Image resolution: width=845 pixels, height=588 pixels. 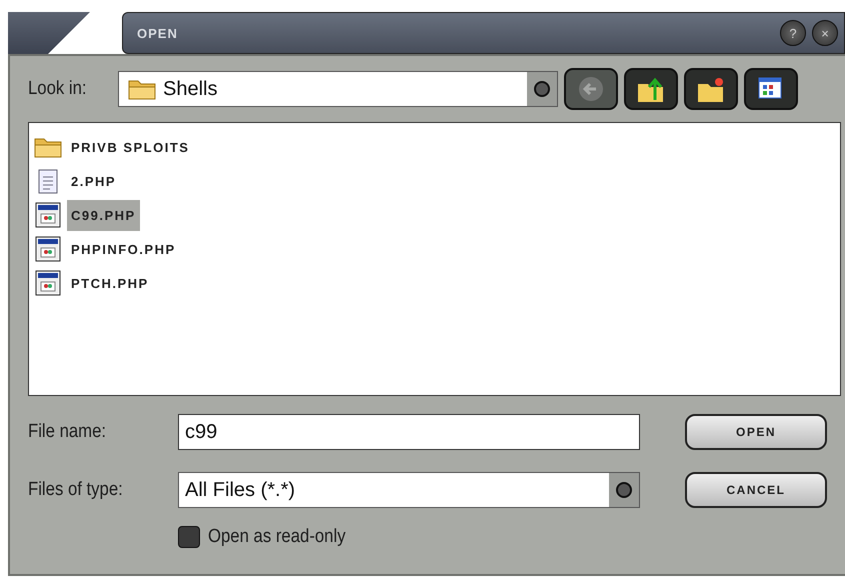 I want to click on window-title: OPEN, so click(x=158, y=33).